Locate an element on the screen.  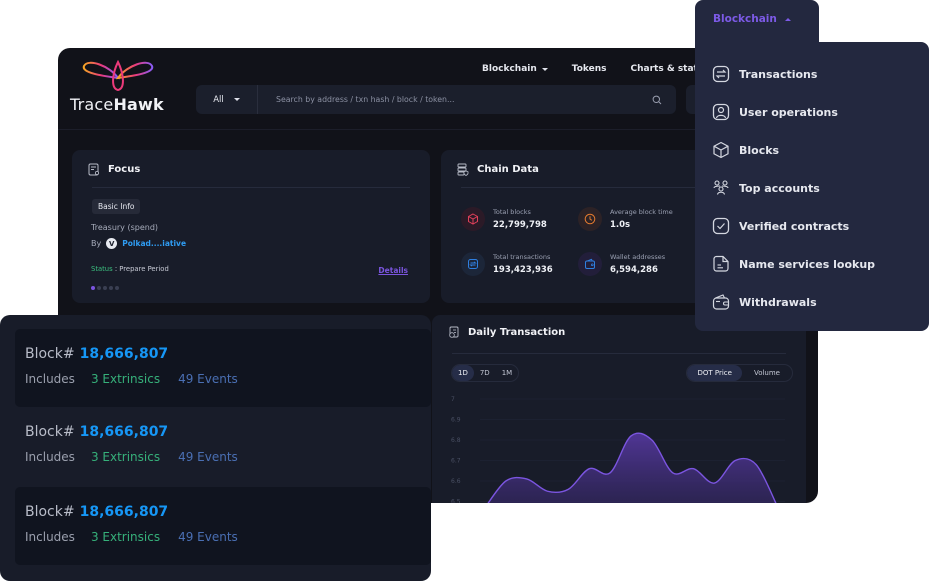
stat-average-block-time: Average block time 1.0s is located at coordinates (625, 219).